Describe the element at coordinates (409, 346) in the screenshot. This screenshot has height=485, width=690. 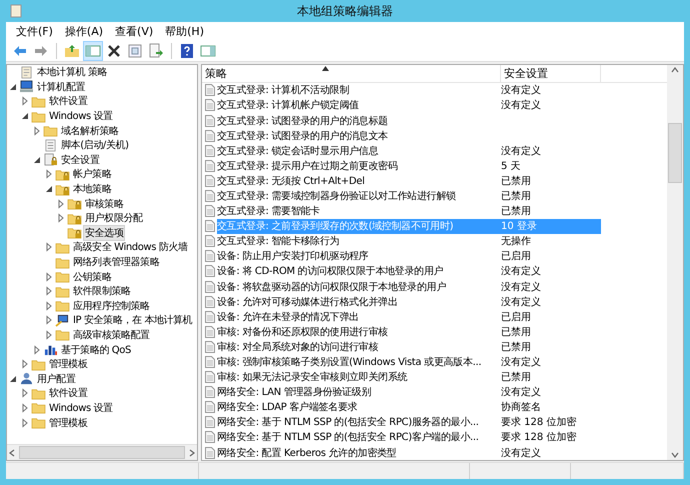
I see `policy-row: 审核: 对全局系统对象的访问进行审核 已禁用` at that location.